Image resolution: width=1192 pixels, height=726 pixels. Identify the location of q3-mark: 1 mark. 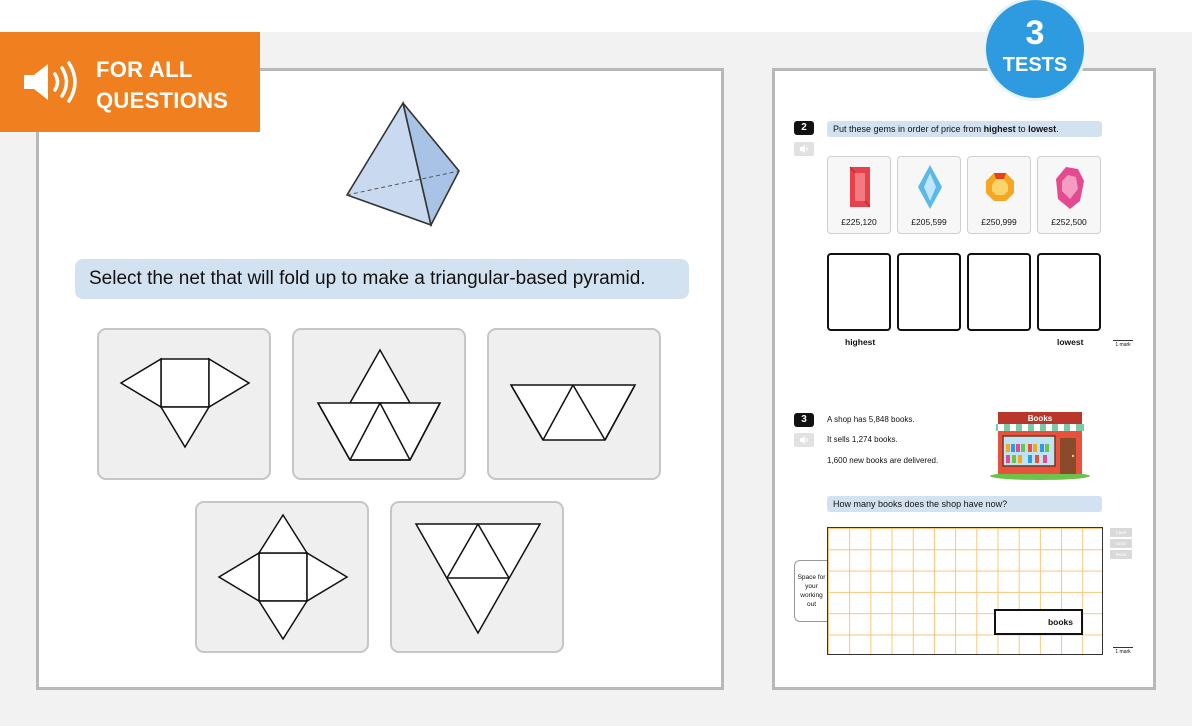
(1123, 651).